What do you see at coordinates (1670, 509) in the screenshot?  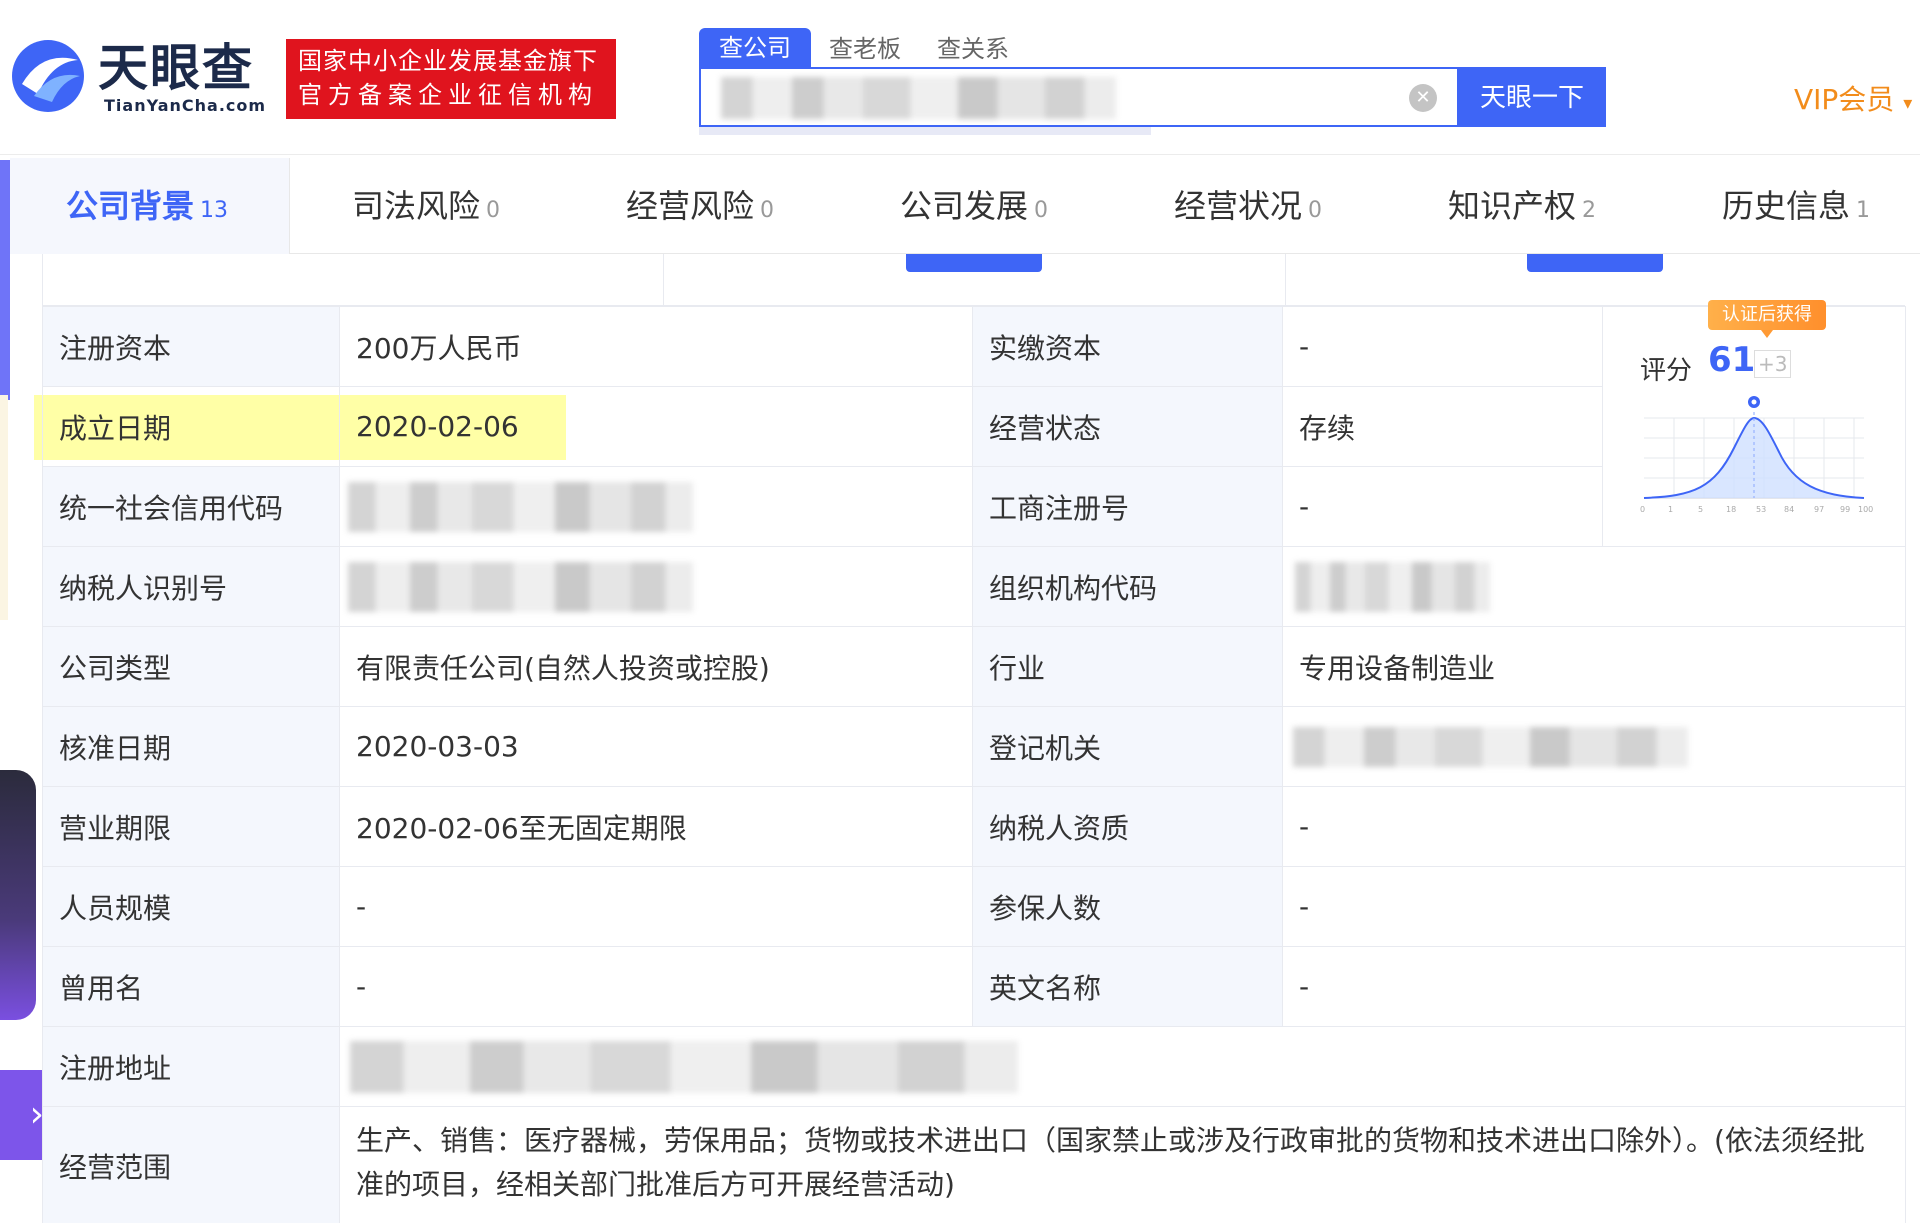 I see `svg-text: 1` at bounding box center [1670, 509].